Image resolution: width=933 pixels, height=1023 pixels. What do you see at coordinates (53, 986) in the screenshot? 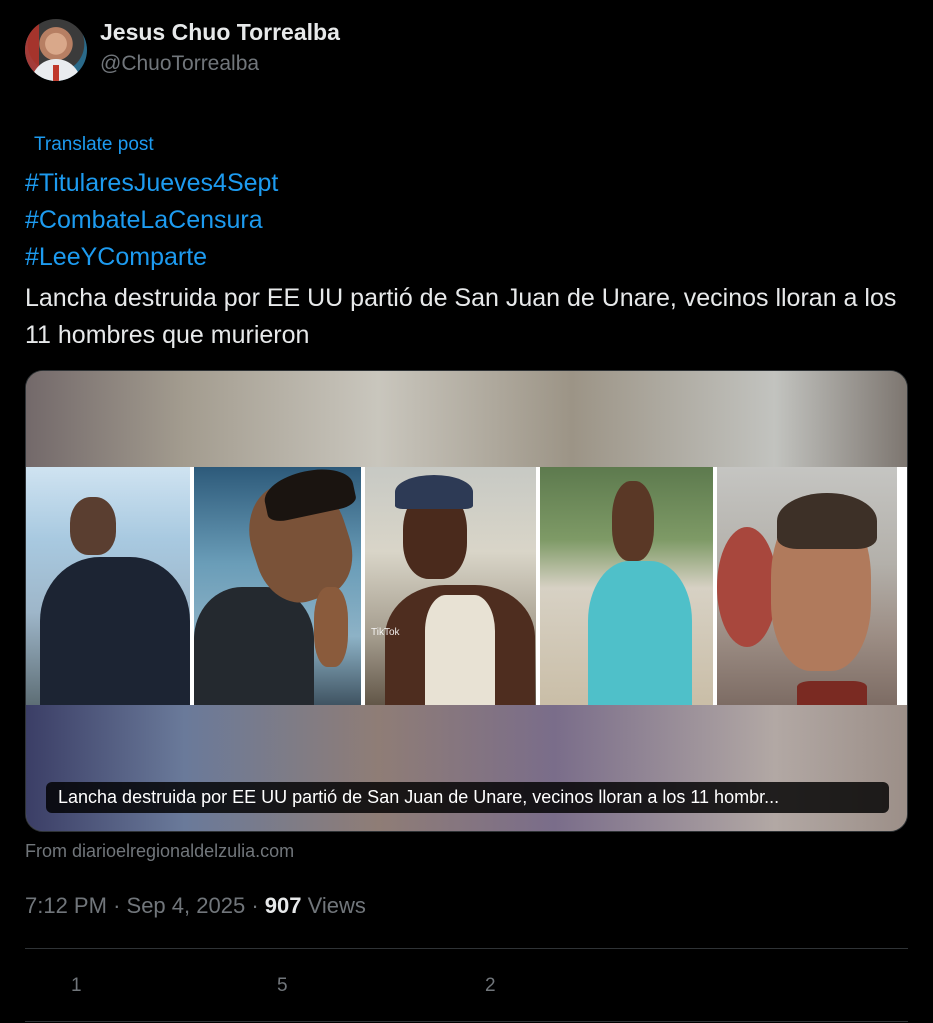
I see `reply-button: 1` at bounding box center [53, 986].